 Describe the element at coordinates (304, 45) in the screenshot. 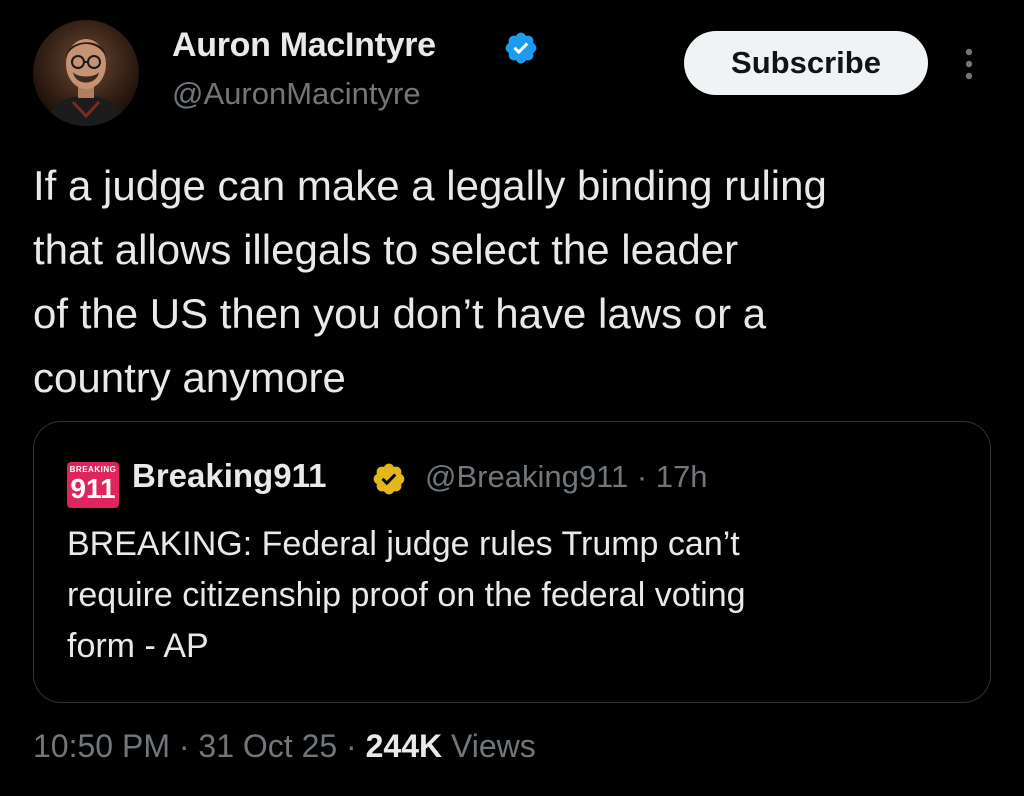

I see `author-name: Auron MacIntyre` at that location.